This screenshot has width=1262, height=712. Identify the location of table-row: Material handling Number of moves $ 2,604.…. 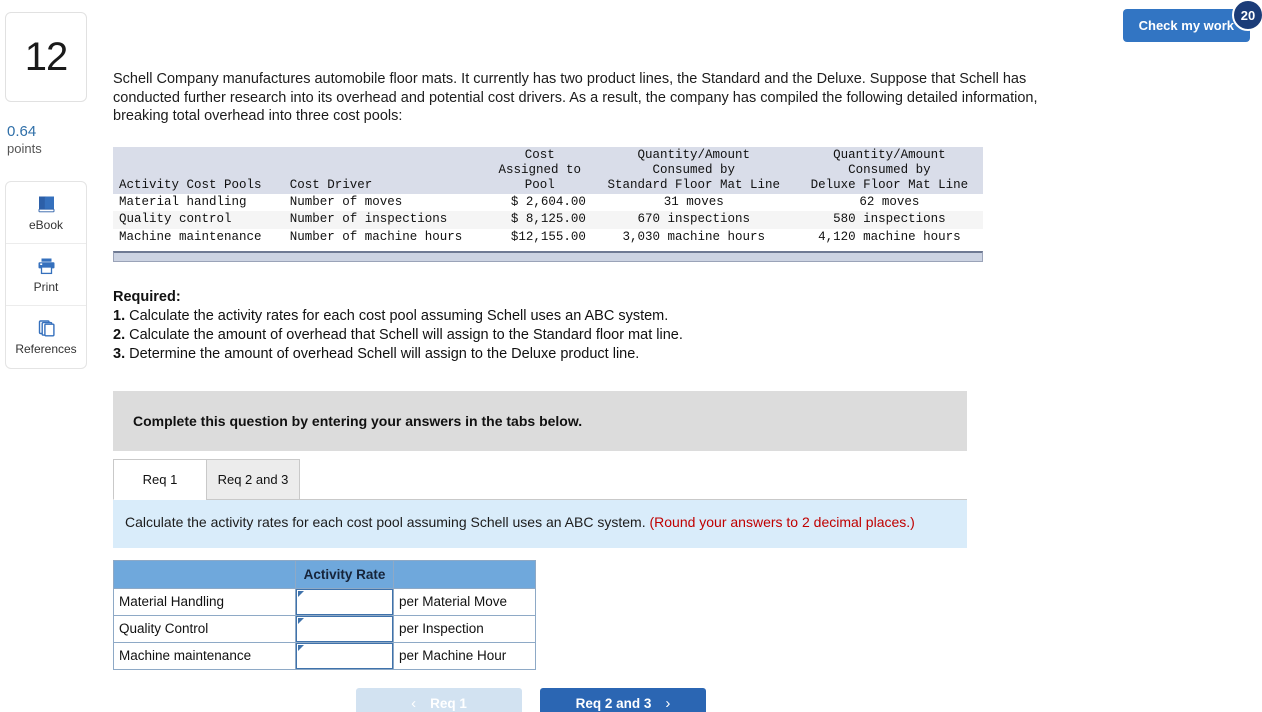
(548, 203).